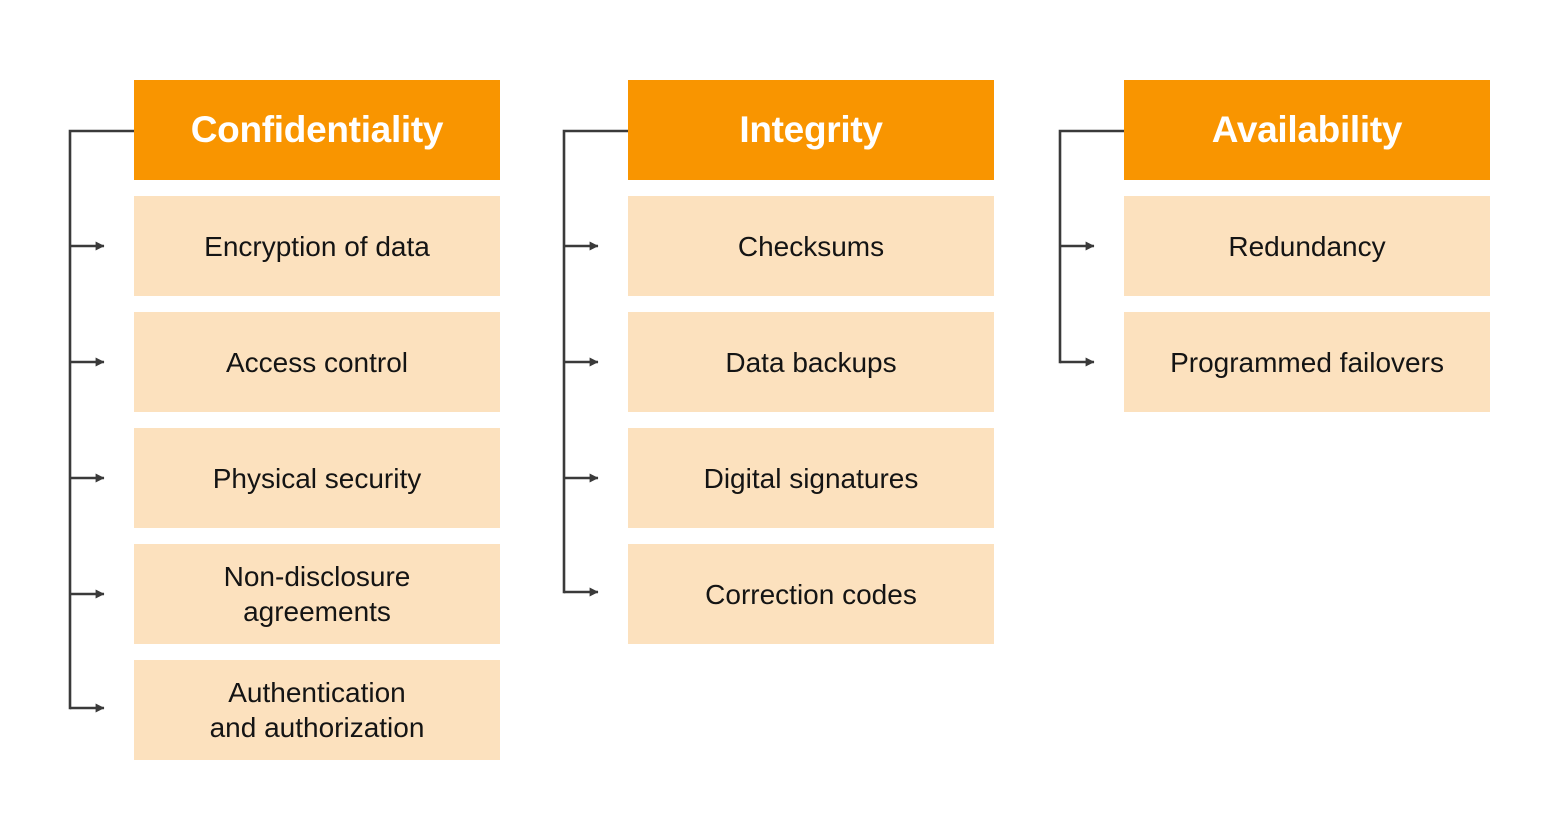  I want to click on column-header-availability: Availability, so click(1307, 130).